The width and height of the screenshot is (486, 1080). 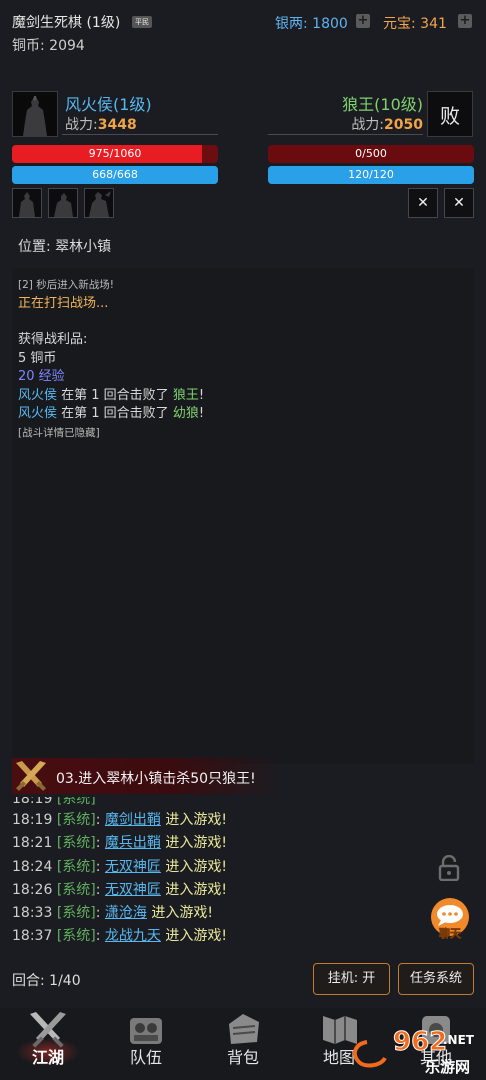 What do you see at coordinates (46, 981) in the screenshot?
I see `round-counter: 回合: 1/40` at bounding box center [46, 981].